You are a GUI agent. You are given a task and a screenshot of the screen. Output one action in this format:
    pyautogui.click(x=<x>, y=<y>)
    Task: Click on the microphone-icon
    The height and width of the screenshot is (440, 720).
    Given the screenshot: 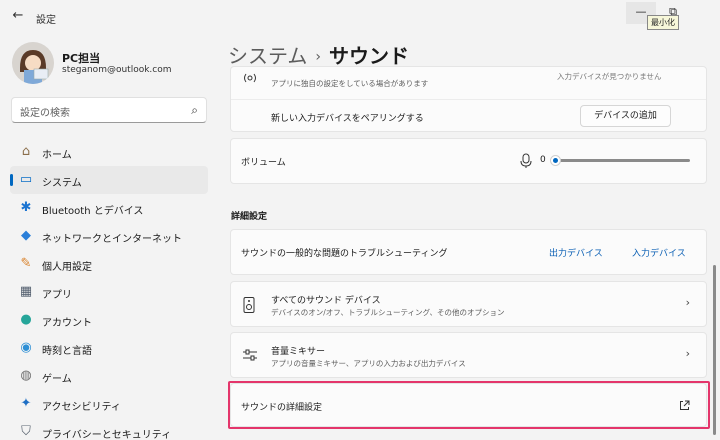 What is the action you would take?
    pyautogui.click(x=526, y=161)
    